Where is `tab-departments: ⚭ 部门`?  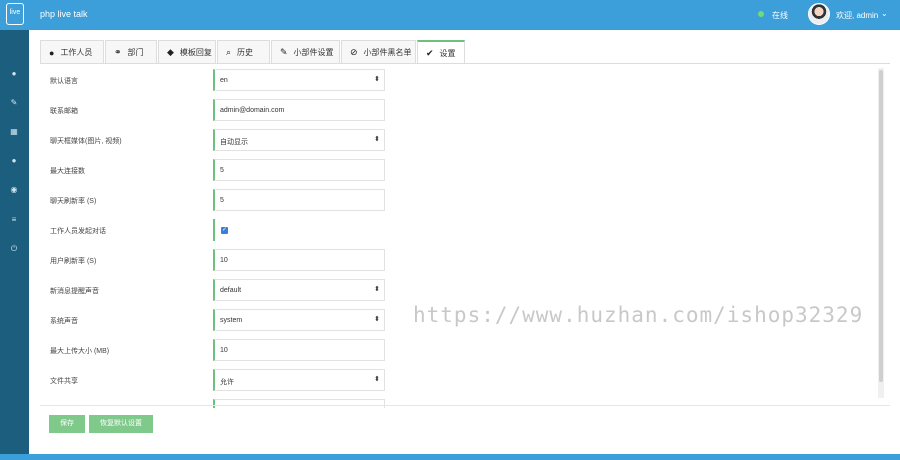
tab-departments: ⚭ 部门 is located at coordinates (131, 52).